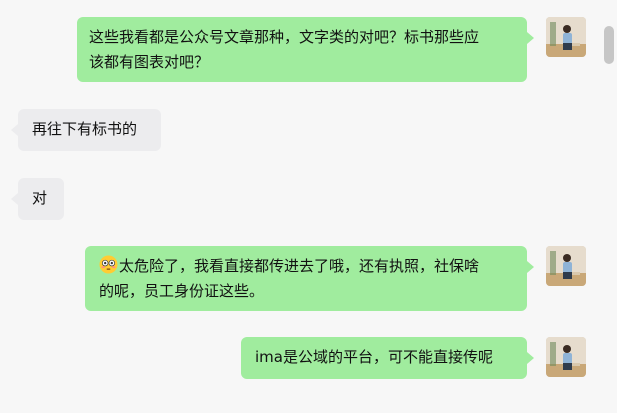 This screenshot has height=413, width=617. I want to click on message-text: 该都有图表对吧？, so click(149, 62).